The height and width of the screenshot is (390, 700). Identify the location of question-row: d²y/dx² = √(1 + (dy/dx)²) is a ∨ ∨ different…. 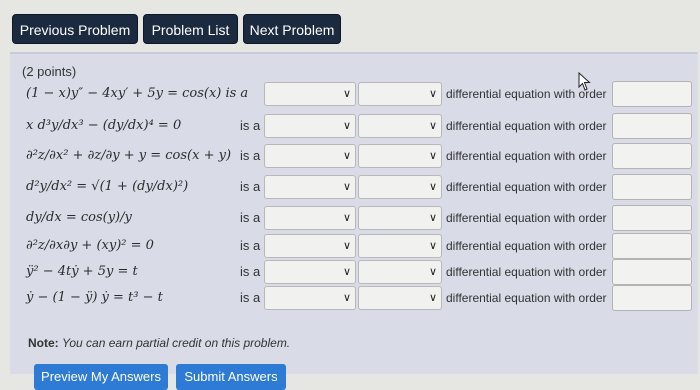
(350, 187).